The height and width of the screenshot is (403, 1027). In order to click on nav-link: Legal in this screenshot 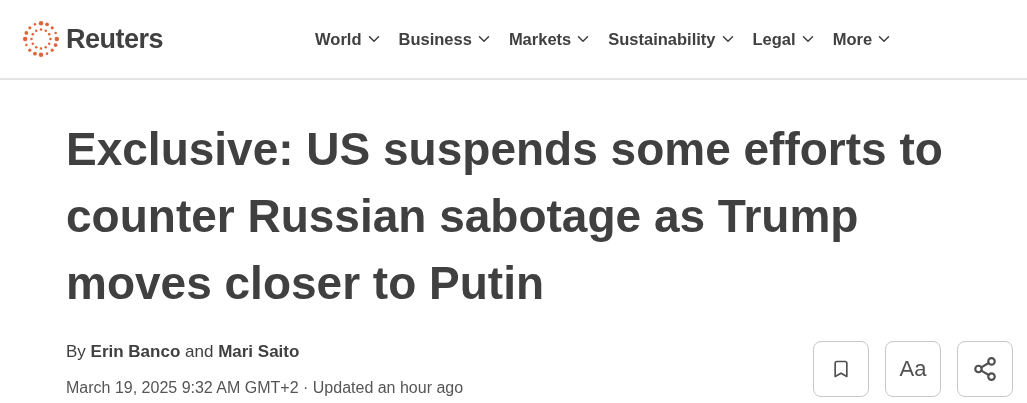, I will do `click(784, 39)`.